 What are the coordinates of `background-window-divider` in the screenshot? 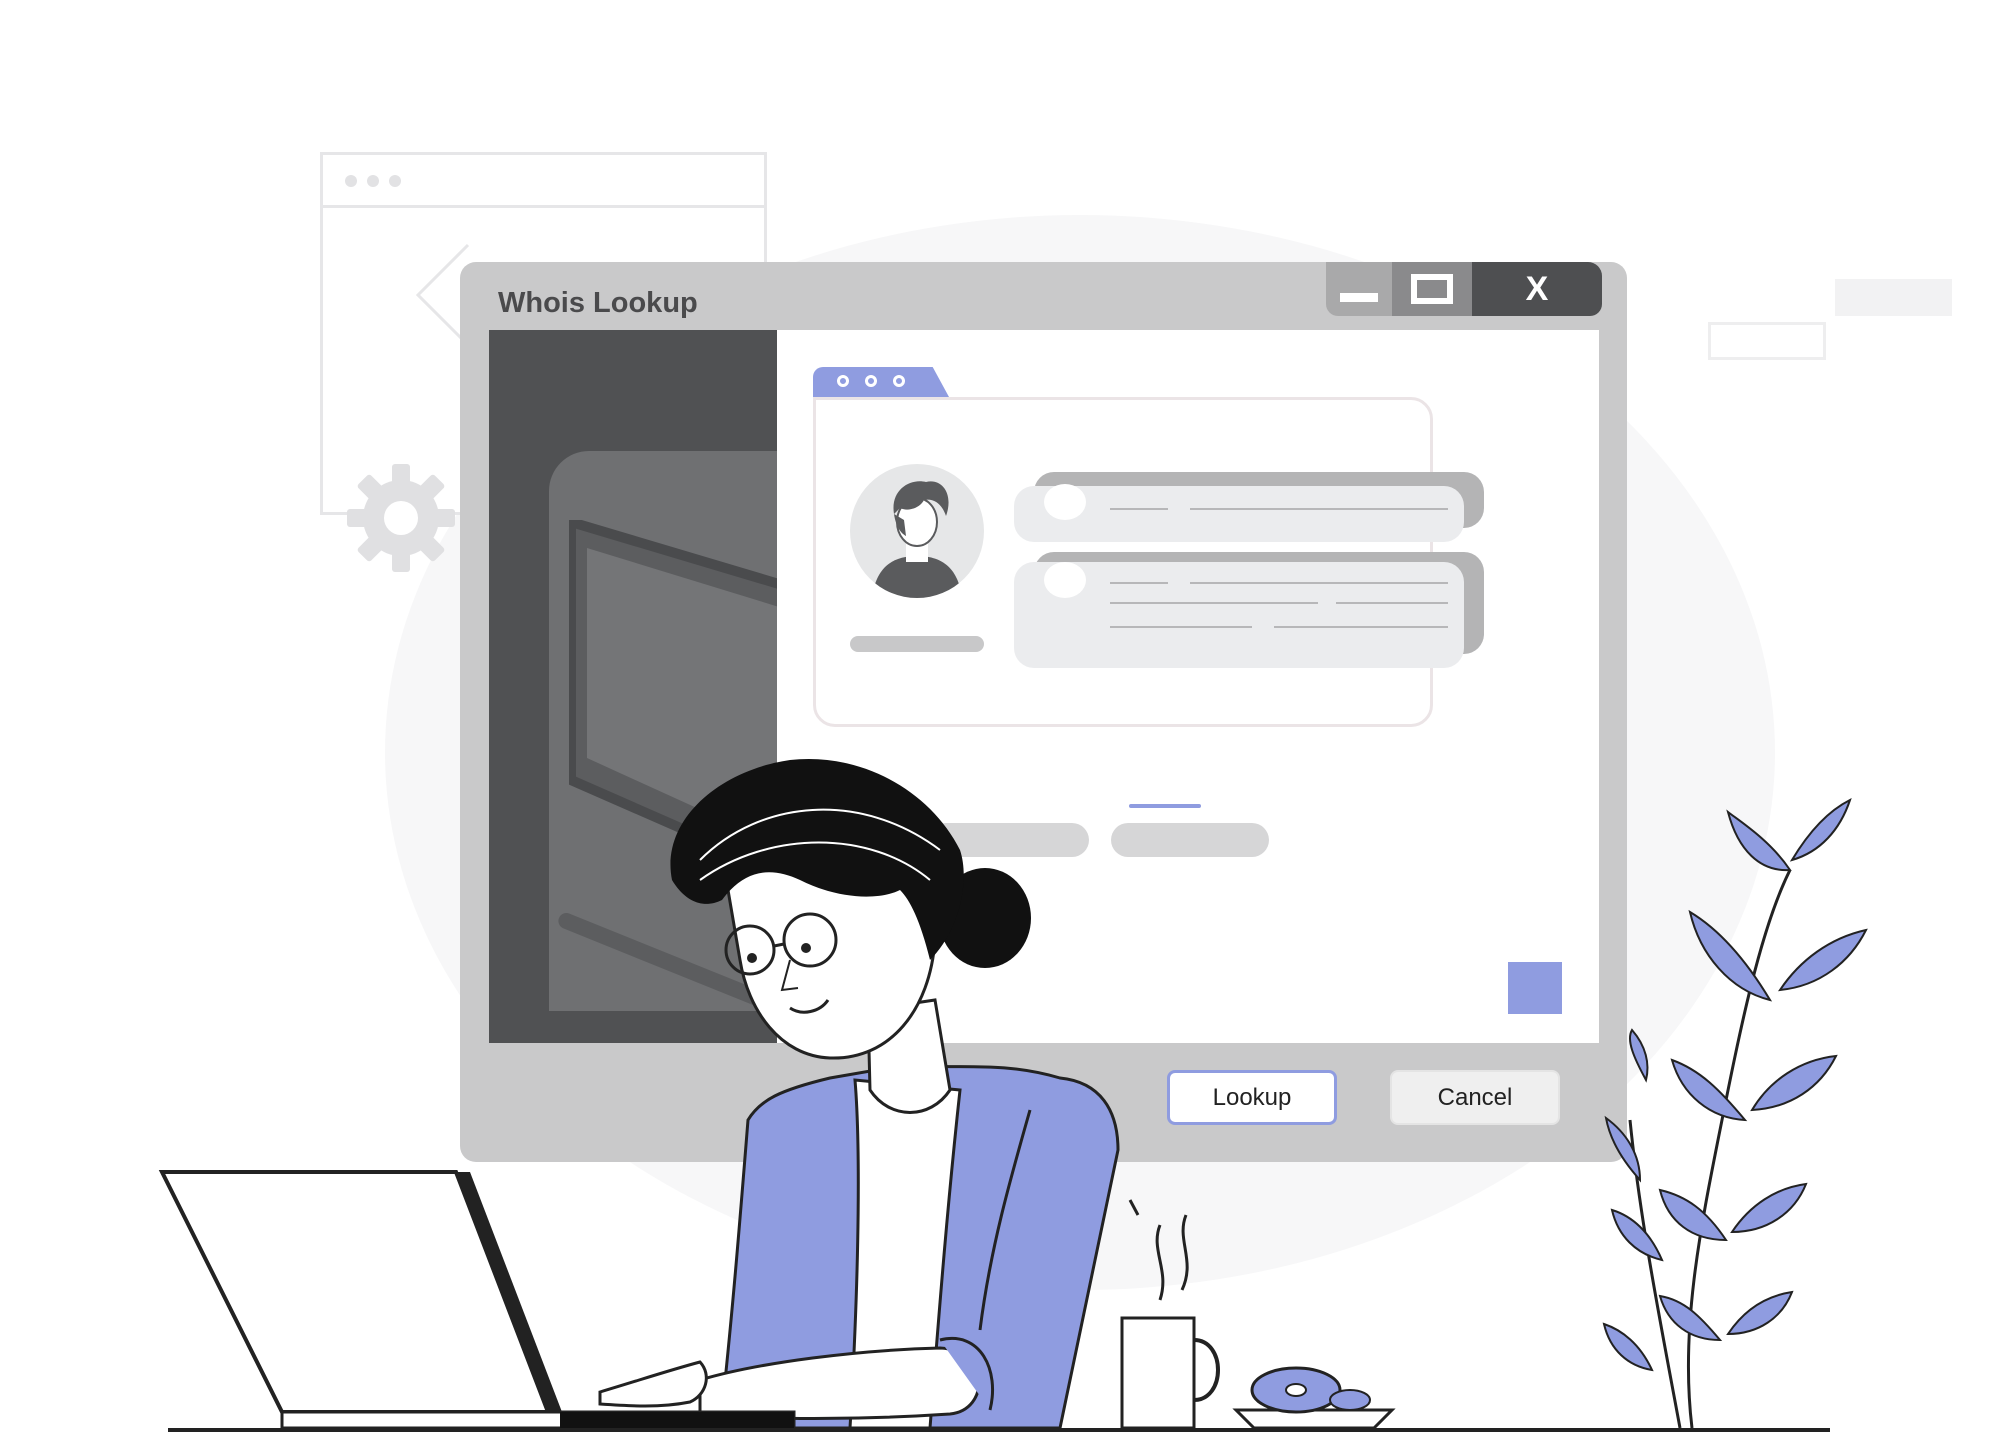 It's located at (543, 206).